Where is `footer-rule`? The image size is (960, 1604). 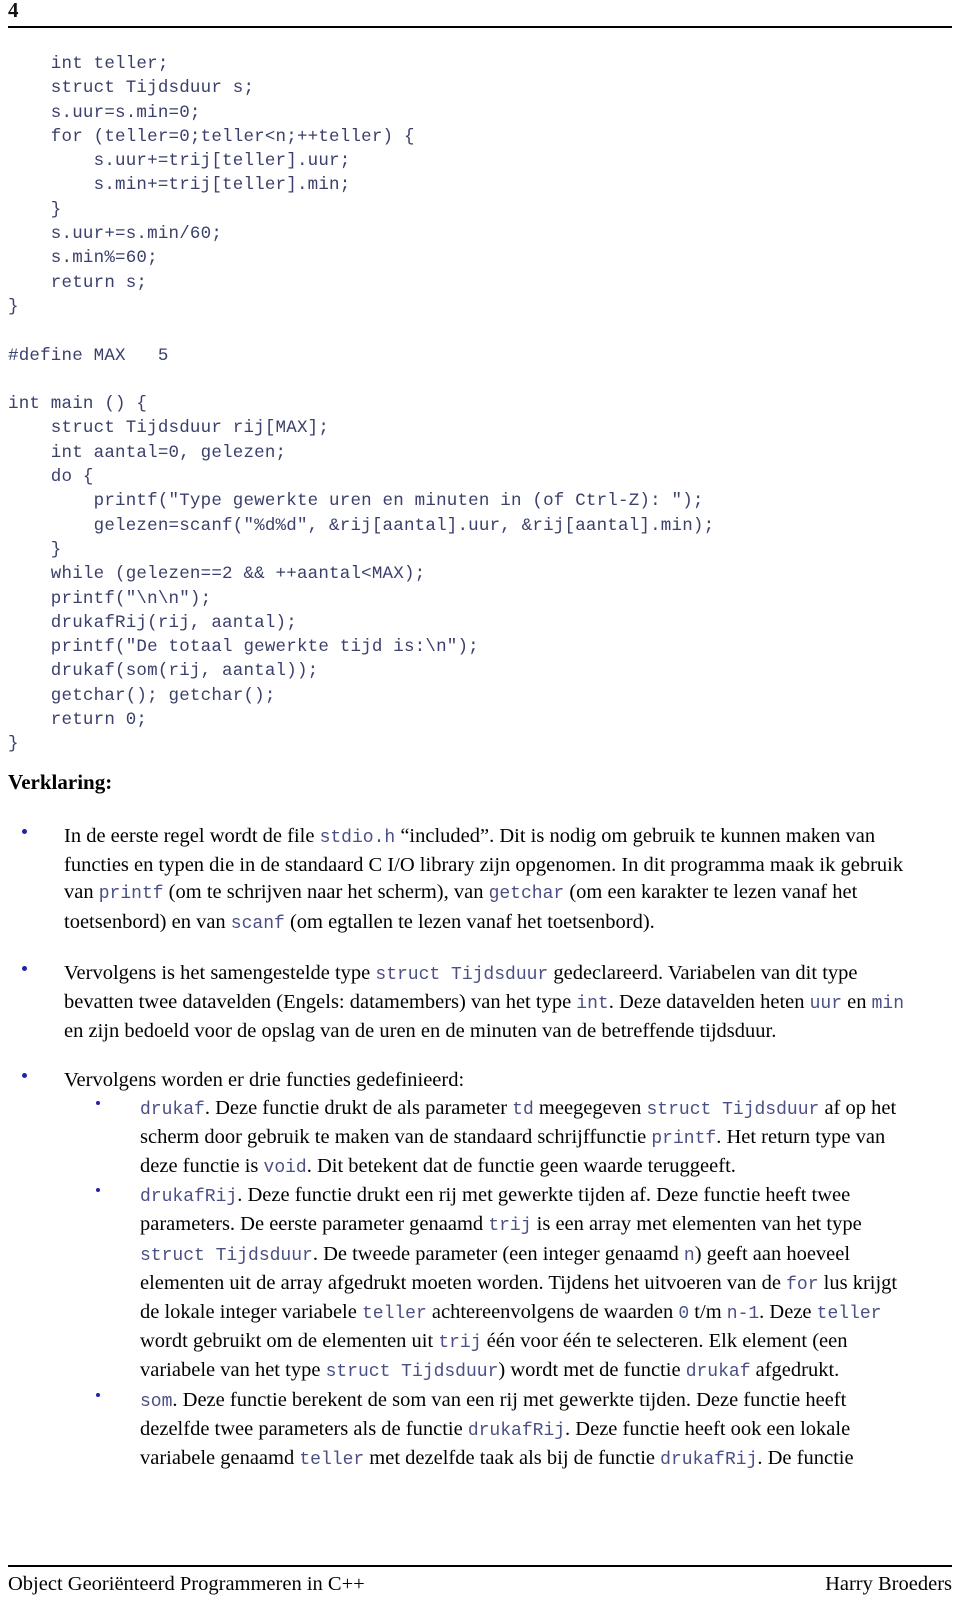
footer-rule is located at coordinates (480, 1566).